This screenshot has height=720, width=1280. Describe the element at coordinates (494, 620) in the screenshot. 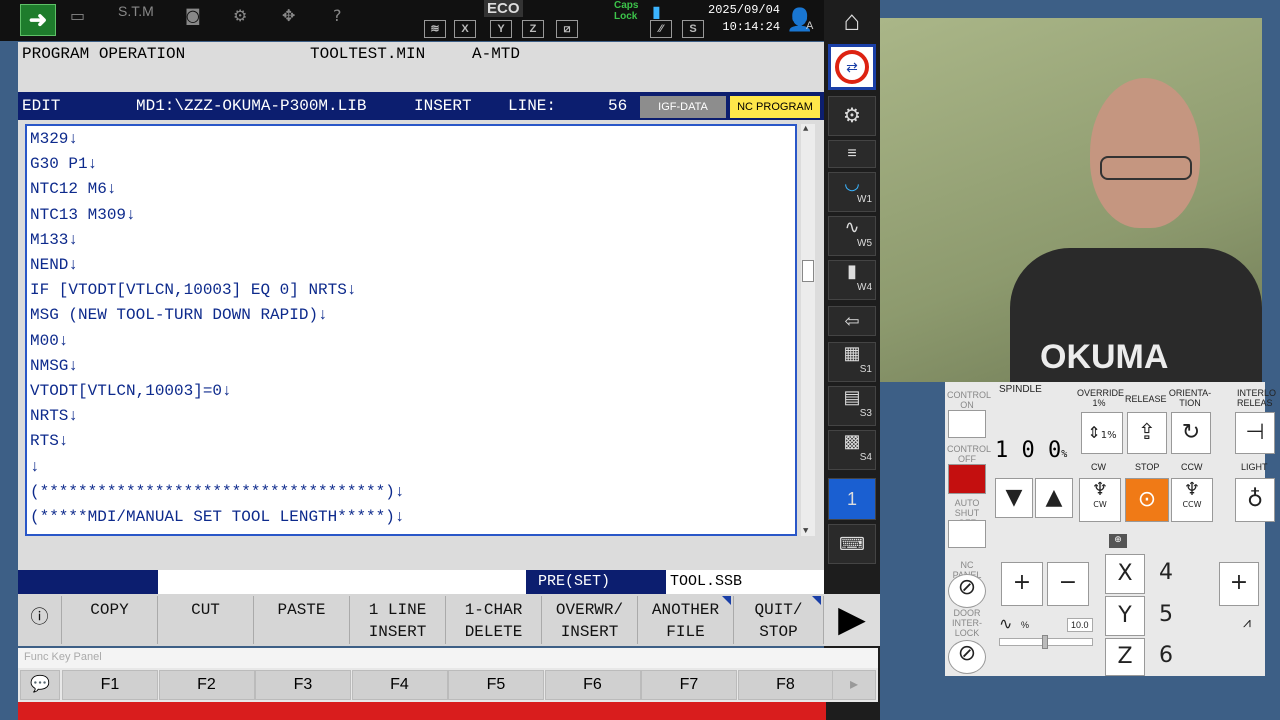

I see `function-key-5: 1-CHAR DELETE` at that location.